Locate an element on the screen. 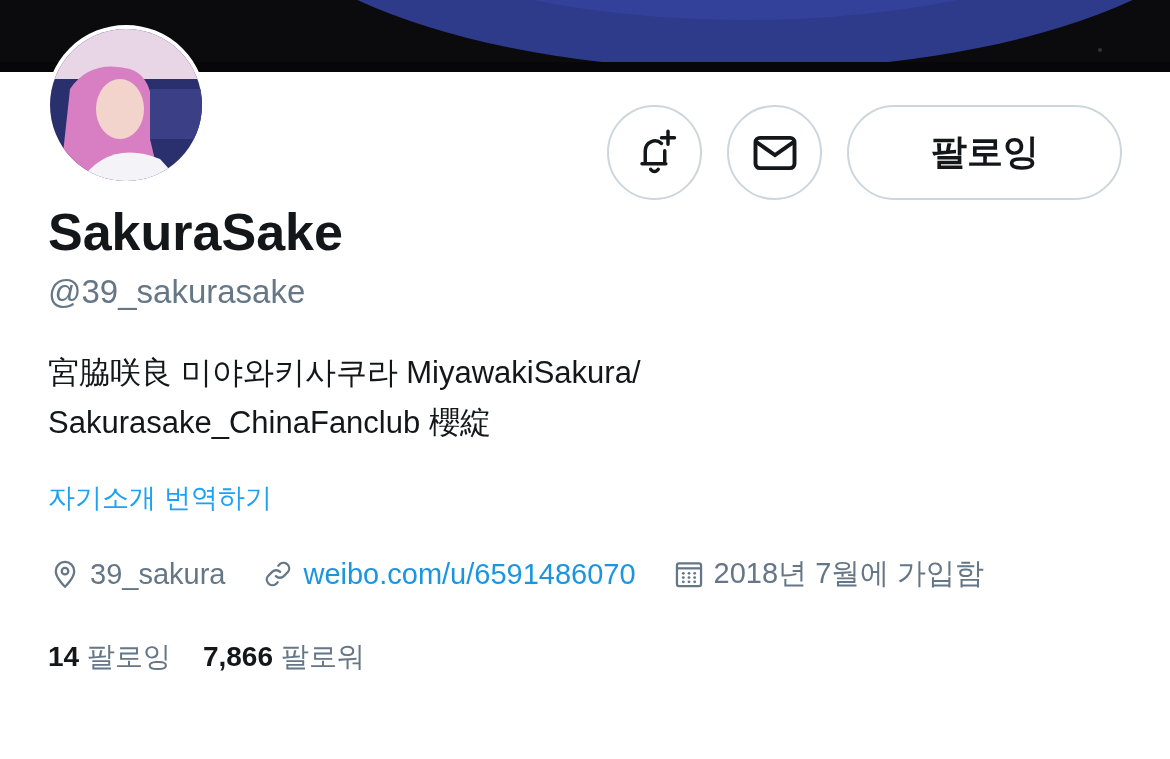 This screenshot has width=1170, height=759. location-text: 39_sakura is located at coordinates (158, 574).